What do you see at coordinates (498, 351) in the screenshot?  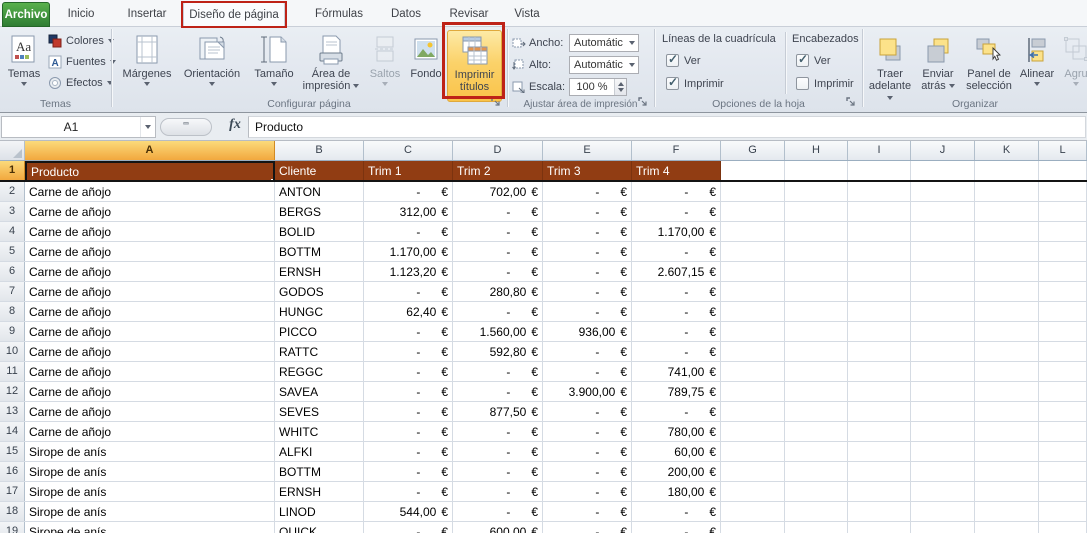 I see `cell: 592,80 €` at bounding box center [498, 351].